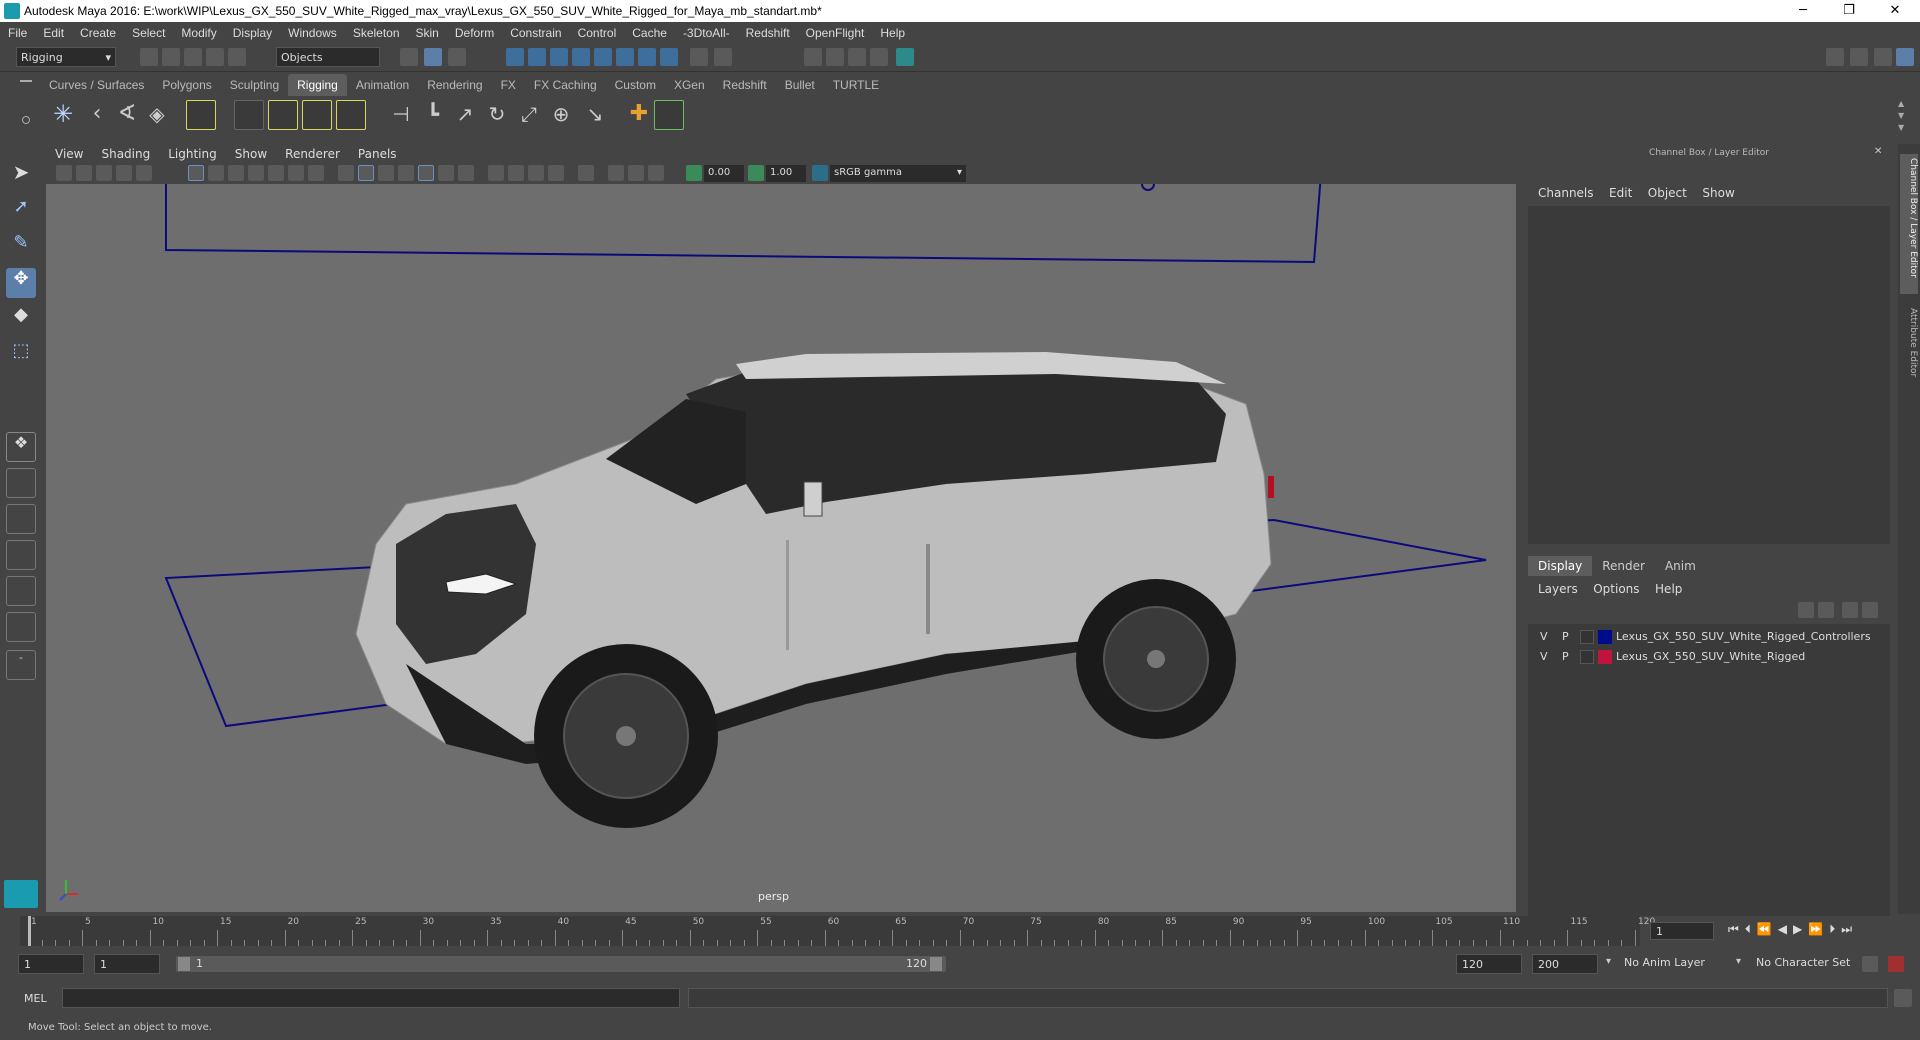 The height and width of the screenshot is (1040, 1920). Describe the element at coordinates (433, 115) in the screenshot. I see `point-constraint-icon: ┗` at that location.